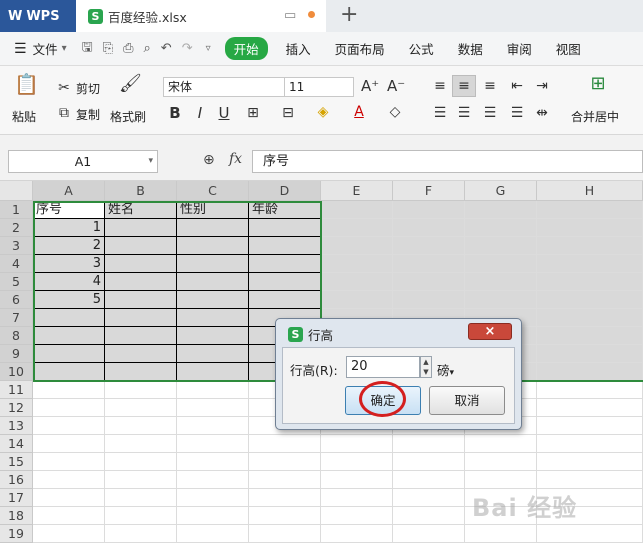 The width and height of the screenshot is (643, 554). Describe the element at coordinates (470, 48) in the screenshot. I see `menu-data: 数据` at that location.